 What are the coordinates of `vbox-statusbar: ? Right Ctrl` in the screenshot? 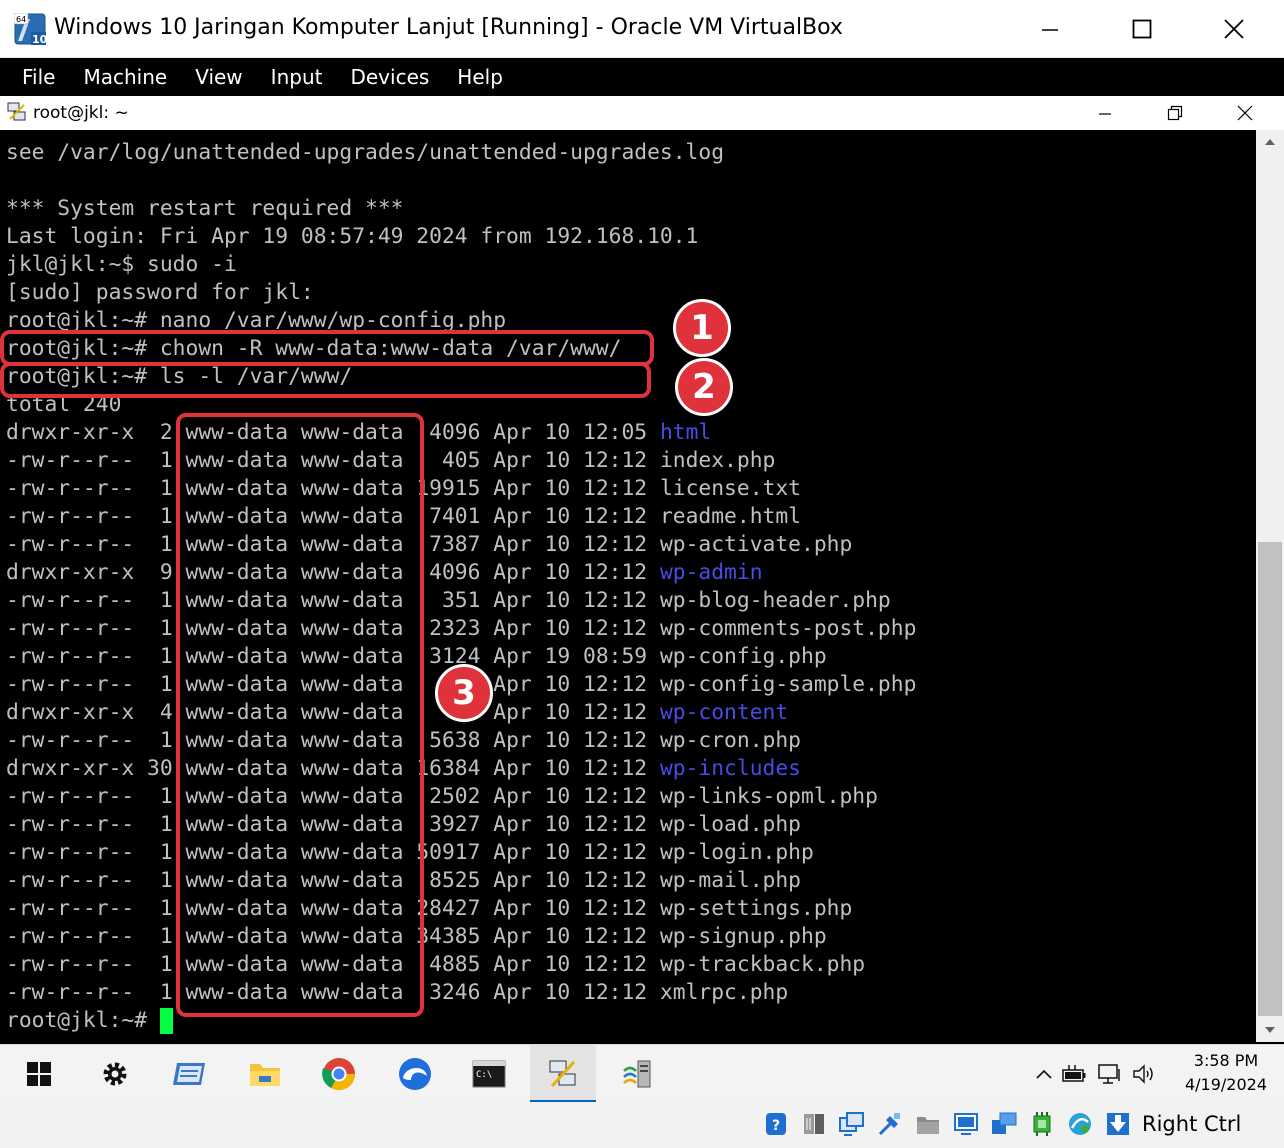 It's located at (642, 1125).